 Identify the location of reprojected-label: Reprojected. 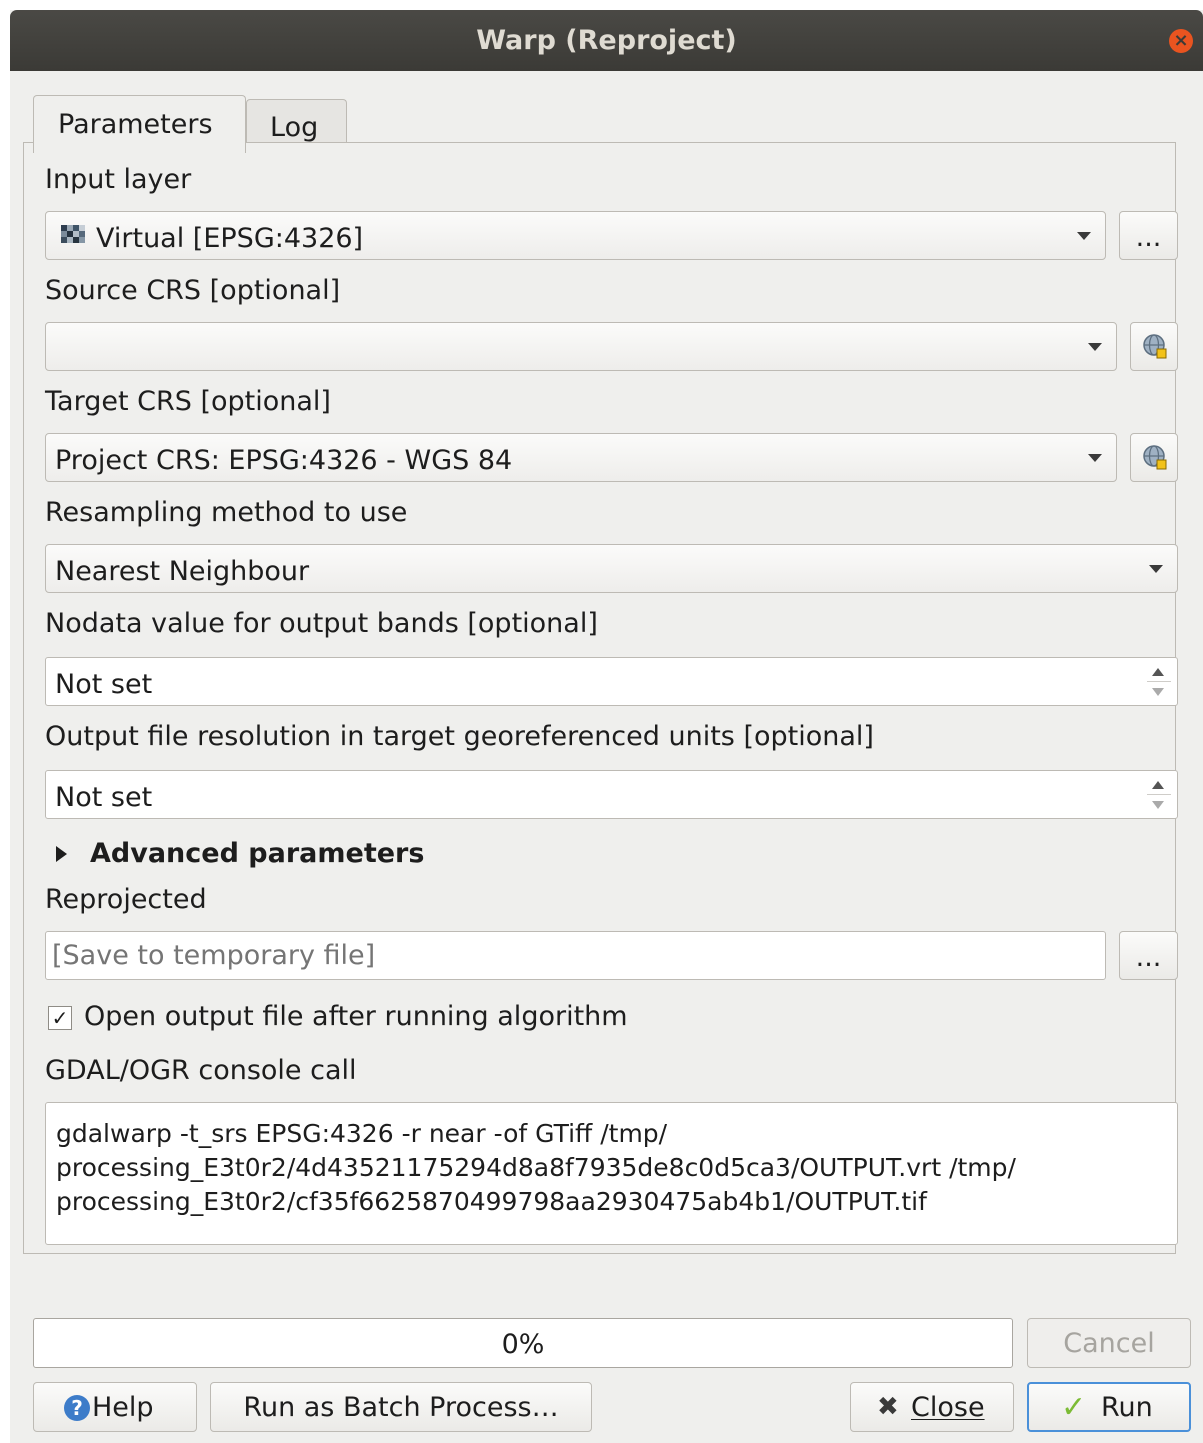
(126, 899).